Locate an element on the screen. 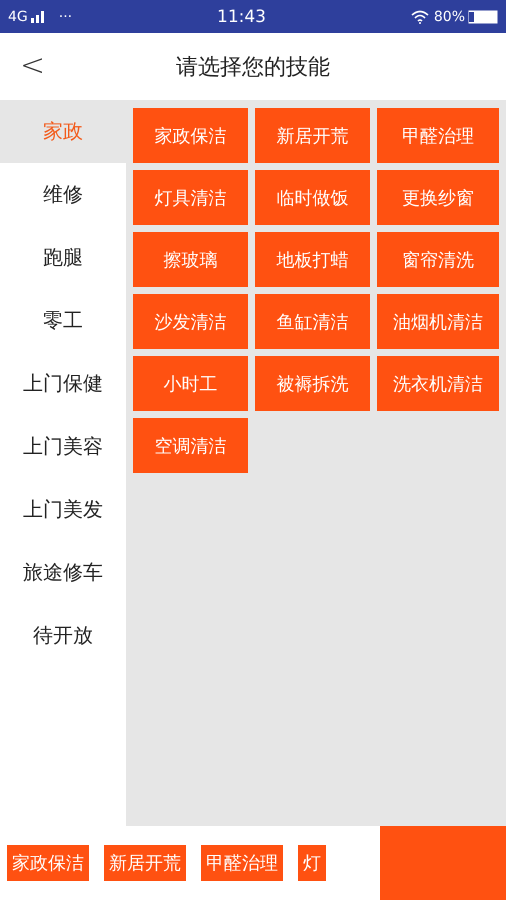  page-title: 请选择您的技能 is located at coordinates (253, 68).